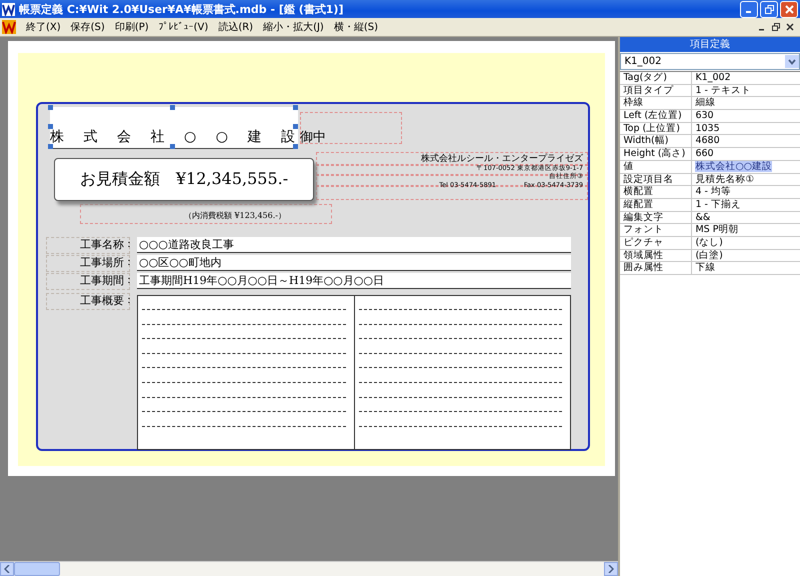 The height and width of the screenshot is (576, 800). I want to click on property-value: 1 - 下揃え, so click(718, 204).